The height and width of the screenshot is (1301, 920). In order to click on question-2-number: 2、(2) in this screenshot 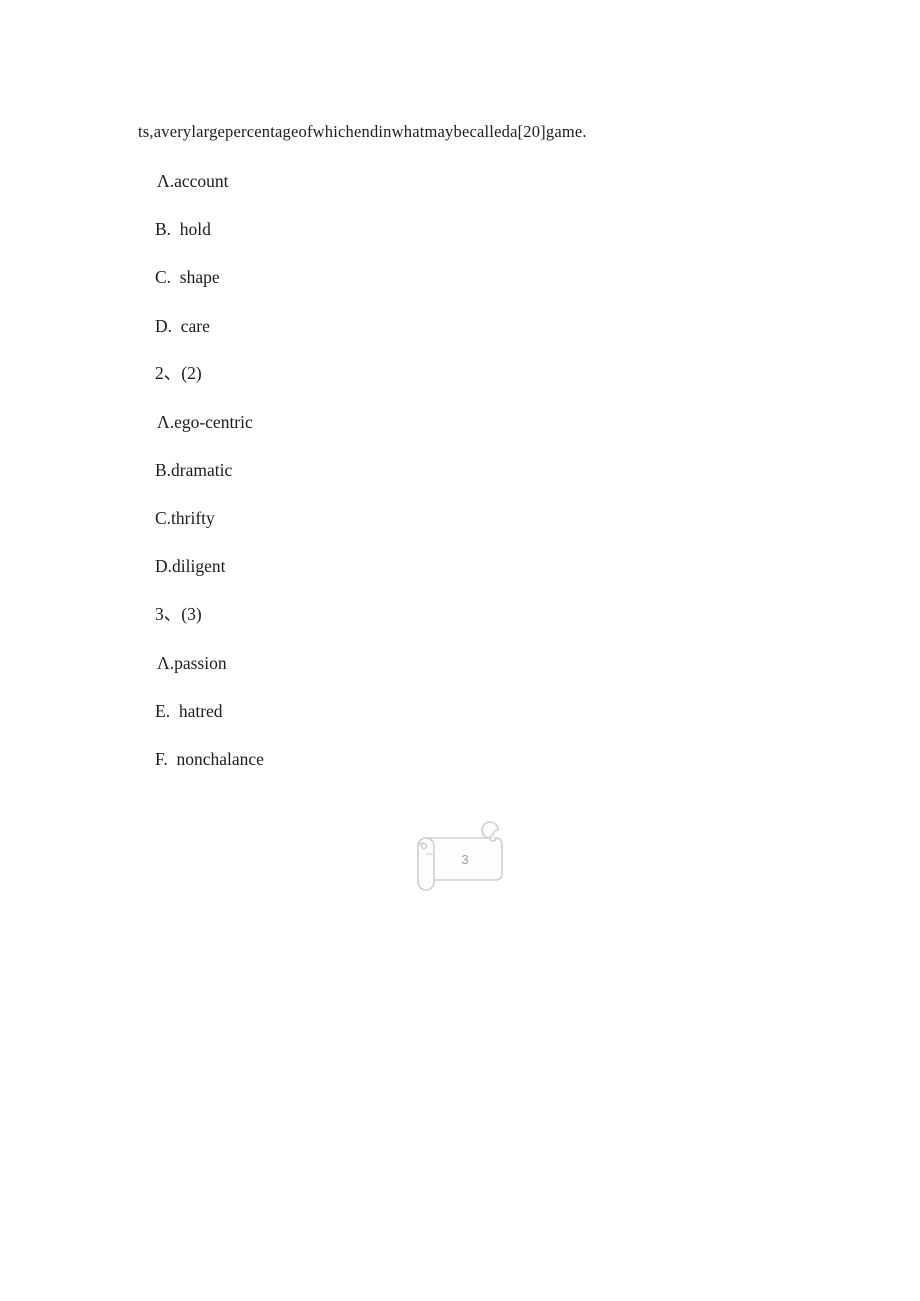, I will do `click(178, 373)`.